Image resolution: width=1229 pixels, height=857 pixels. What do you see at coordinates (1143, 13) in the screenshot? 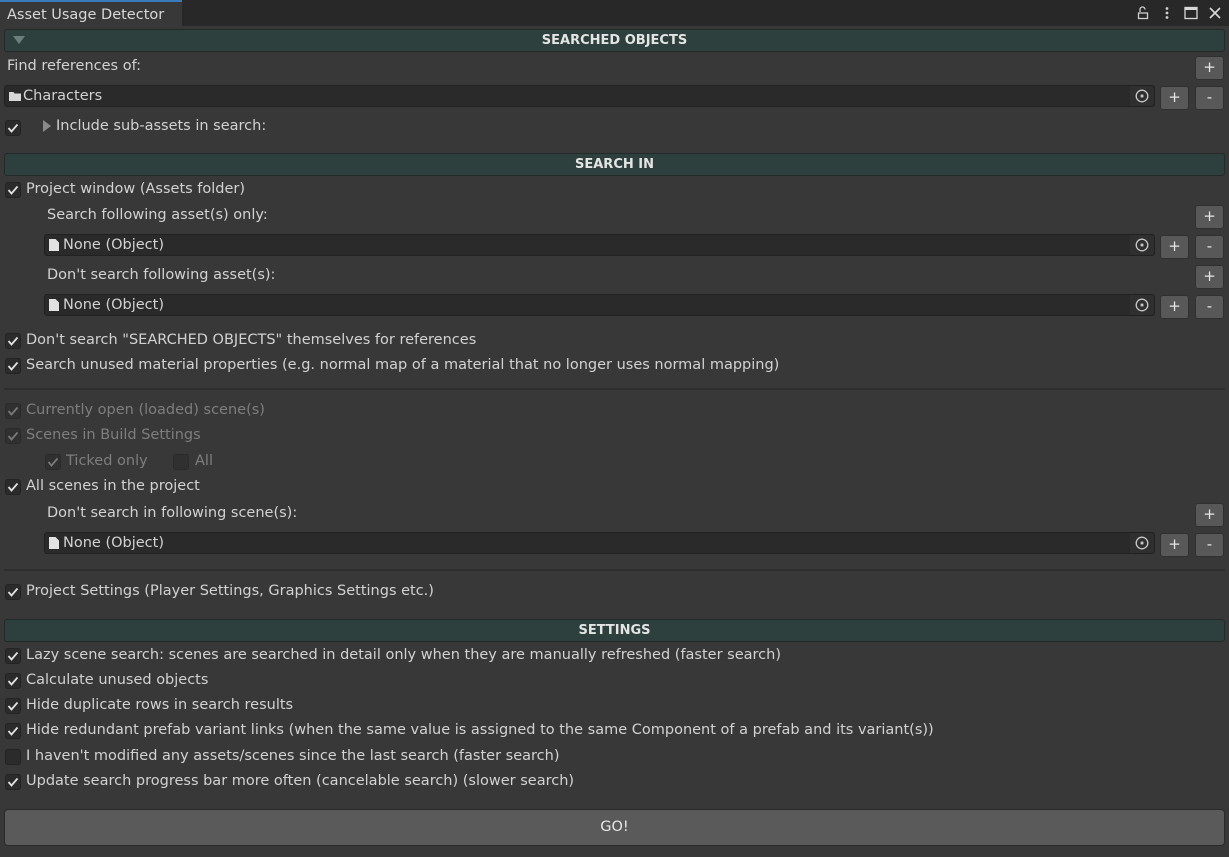
I see `lock-icon` at bounding box center [1143, 13].